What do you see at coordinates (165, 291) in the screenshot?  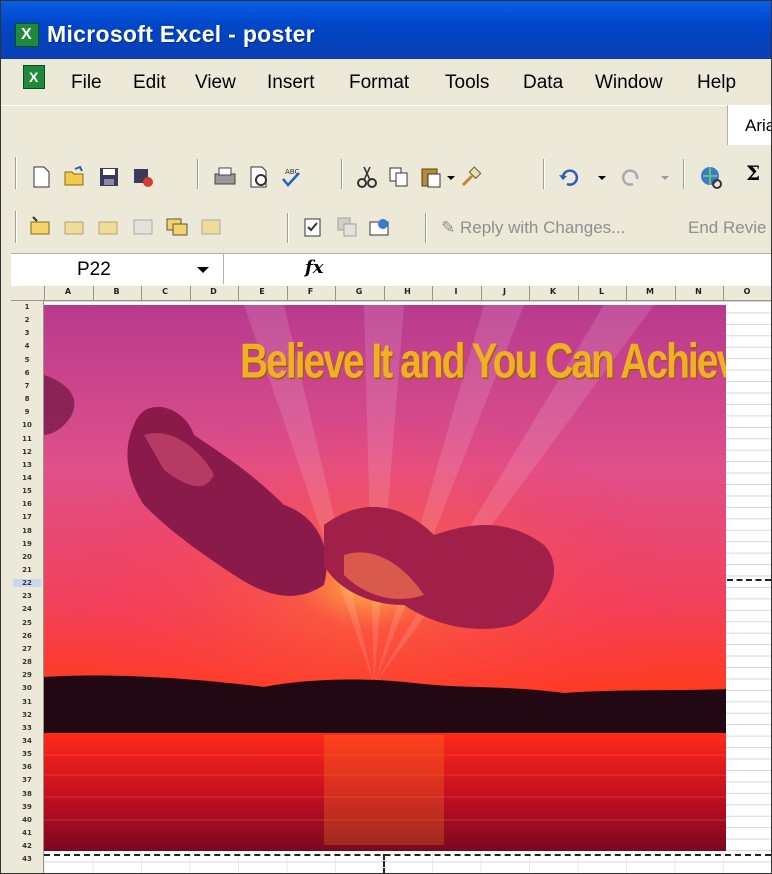 I see `column-header-c: C` at bounding box center [165, 291].